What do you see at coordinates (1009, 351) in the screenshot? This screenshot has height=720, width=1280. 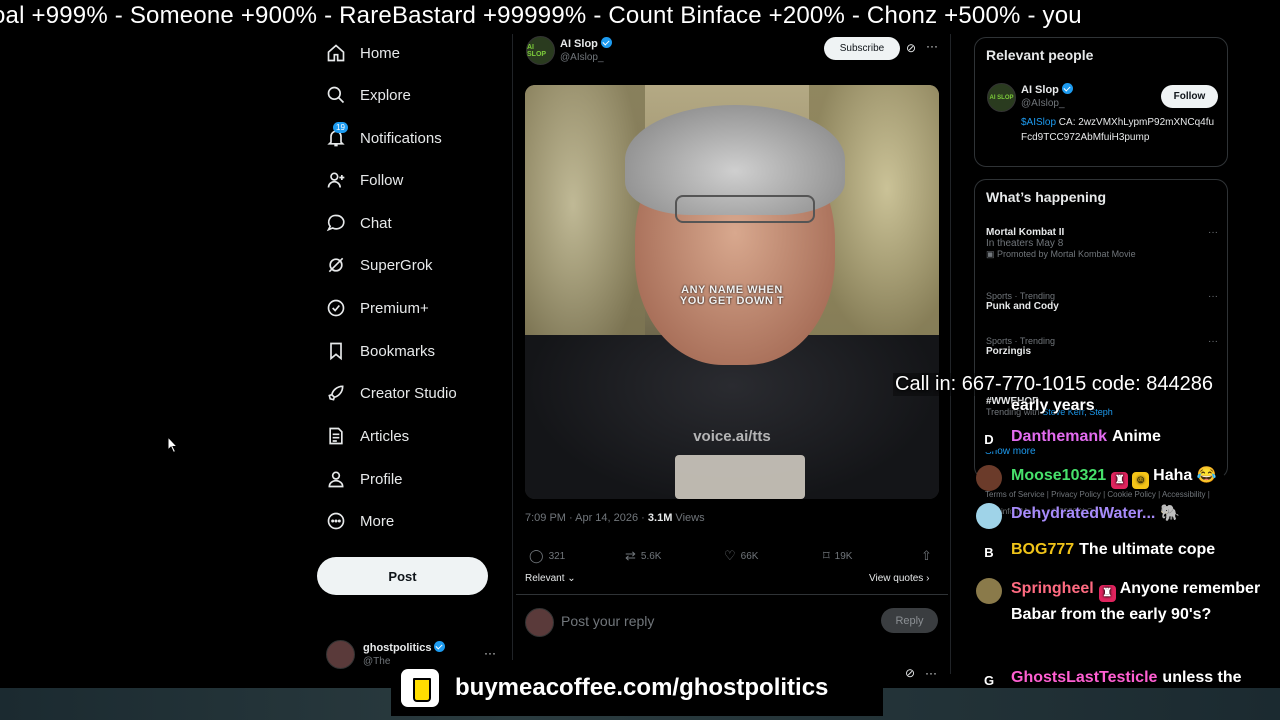 I see `trend-title: Porzingis` at bounding box center [1009, 351].